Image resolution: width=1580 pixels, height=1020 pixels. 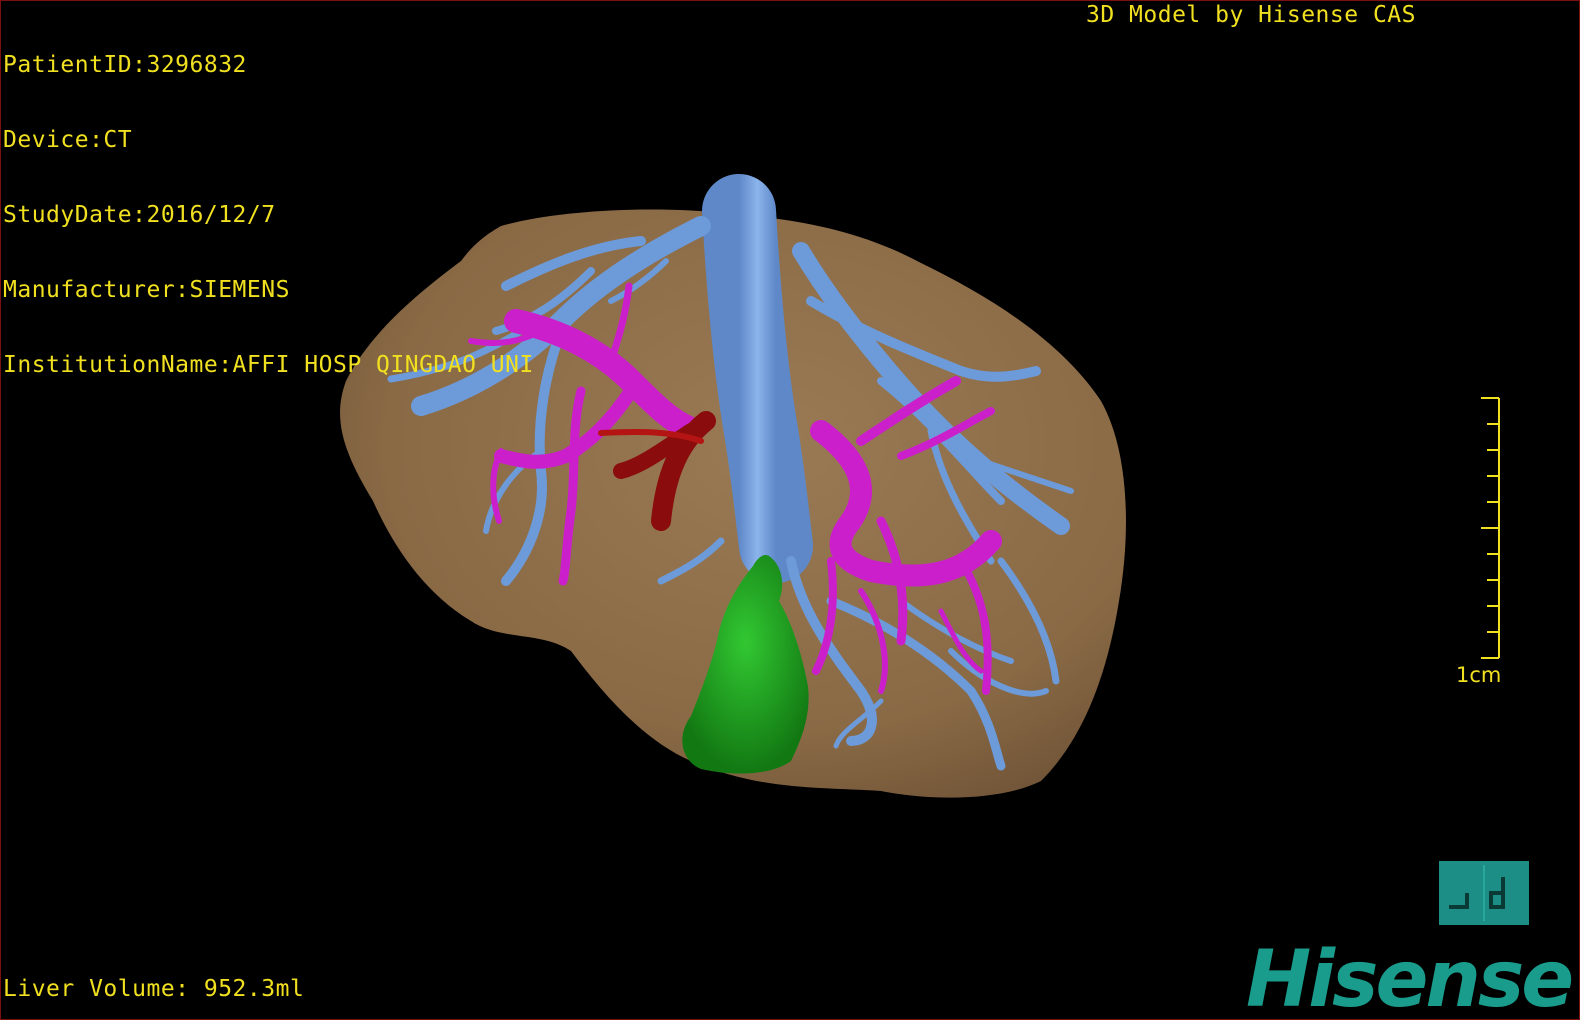 What do you see at coordinates (154, 989) in the screenshot?
I see `liver-volume-readout: Liver Volume: 952.3ml` at bounding box center [154, 989].